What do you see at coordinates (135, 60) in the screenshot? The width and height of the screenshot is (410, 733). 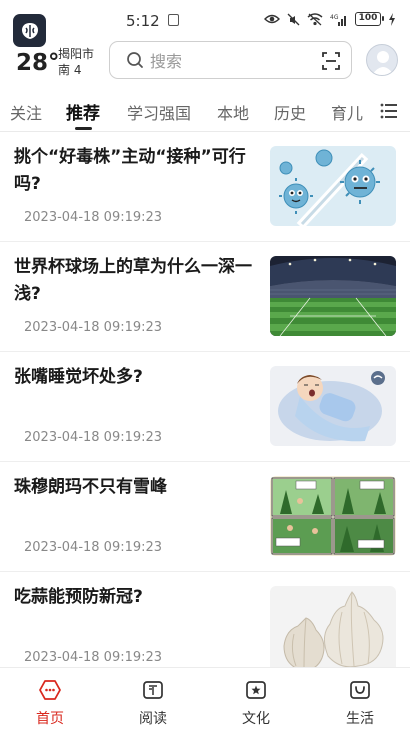 I see `search-icon` at bounding box center [135, 60].